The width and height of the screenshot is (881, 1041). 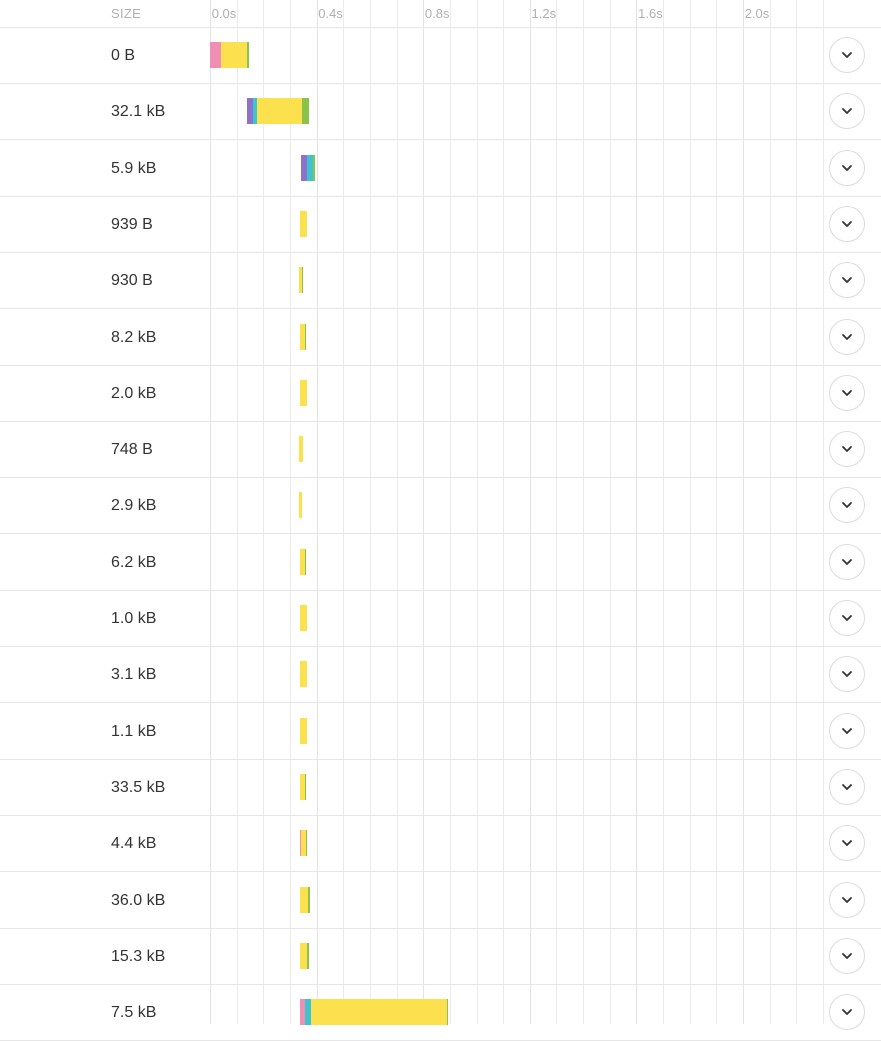 What do you see at coordinates (440, 901) in the screenshot?
I see `request-row: 36.0 kB` at bounding box center [440, 901].